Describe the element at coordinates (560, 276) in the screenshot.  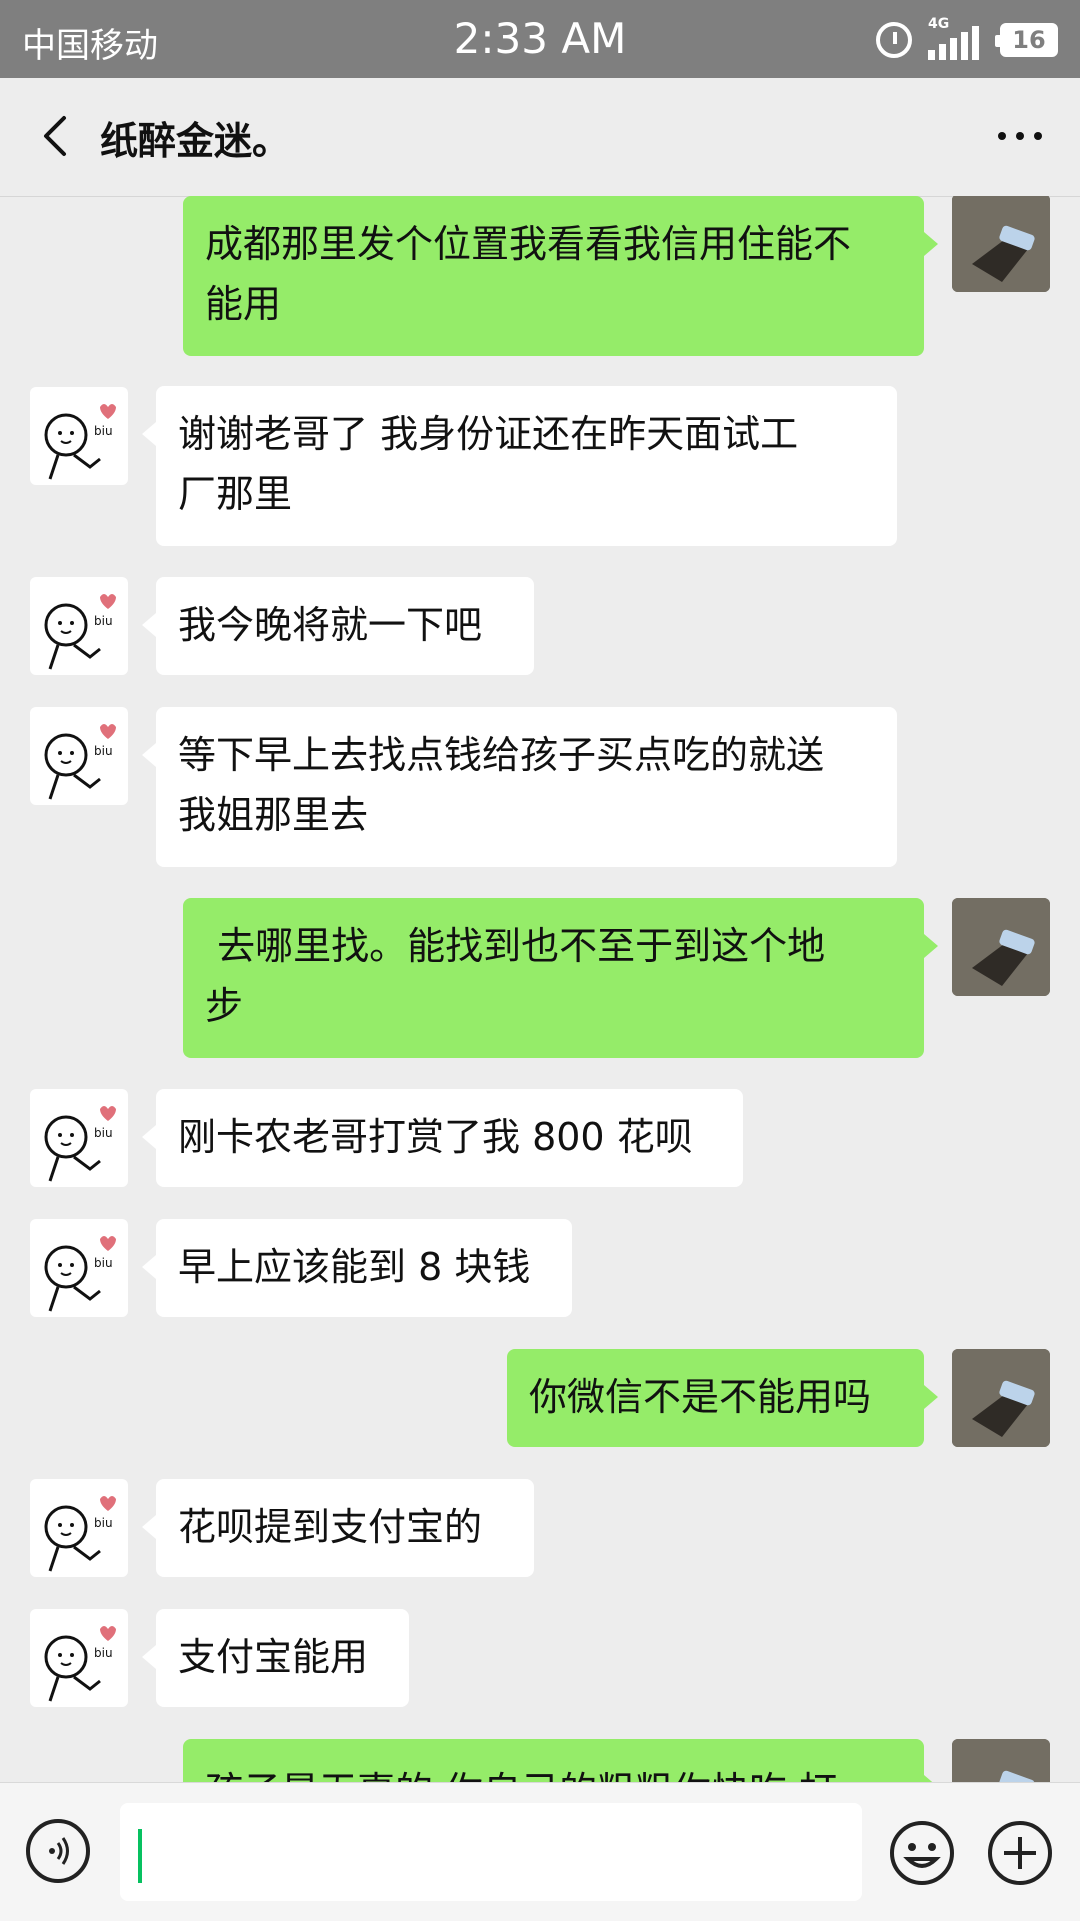
I see `sent-message-bubble: 成都那里发个位置我看看我信用住能不 能用` at that location.